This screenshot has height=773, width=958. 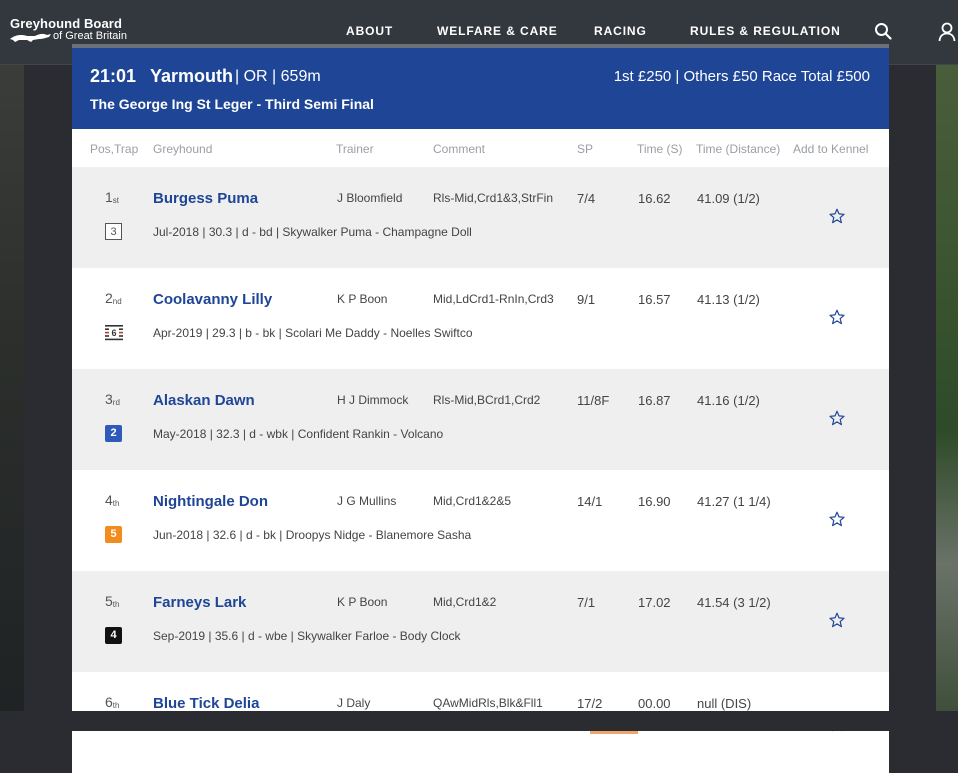 I want to click on position-number: 6, so click(x=109, y=702).